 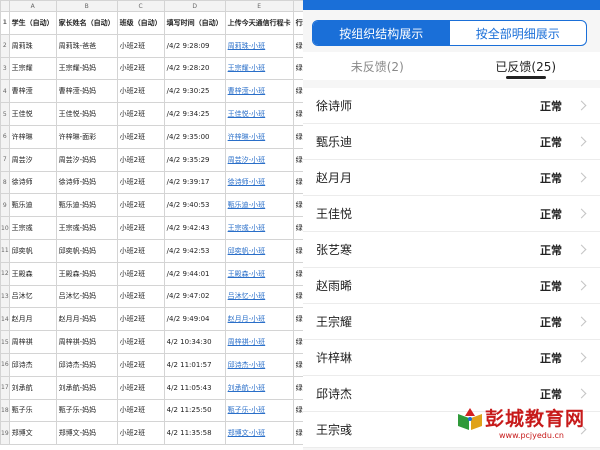 What do you see at coordinates (86, 296) in the screenshot?
I see `table-cell: 吕沐忆-妈妈` at bounding box center [86, 296].